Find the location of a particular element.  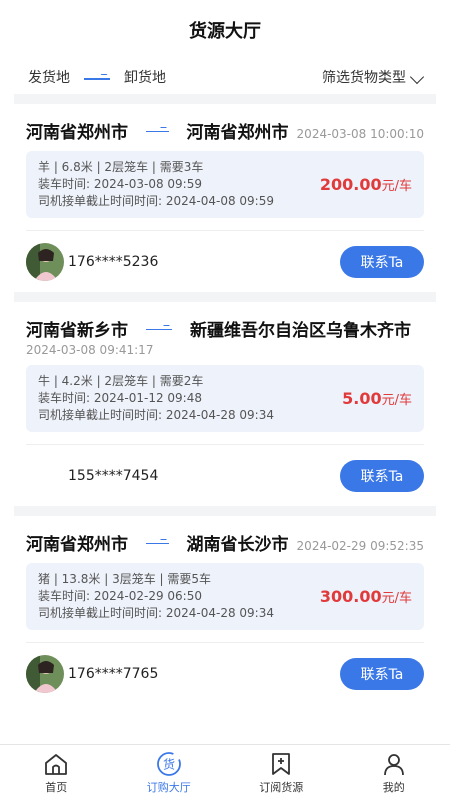

user-icon is located at coordinates (393, 764).